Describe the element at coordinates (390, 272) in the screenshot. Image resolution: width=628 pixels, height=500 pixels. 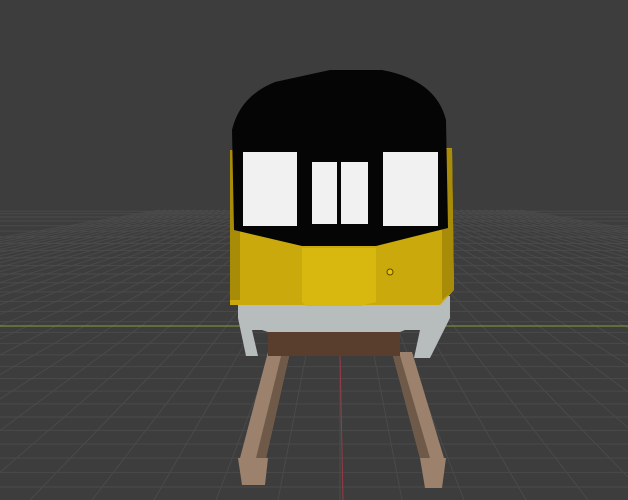
I see `head-lamp` at that location.